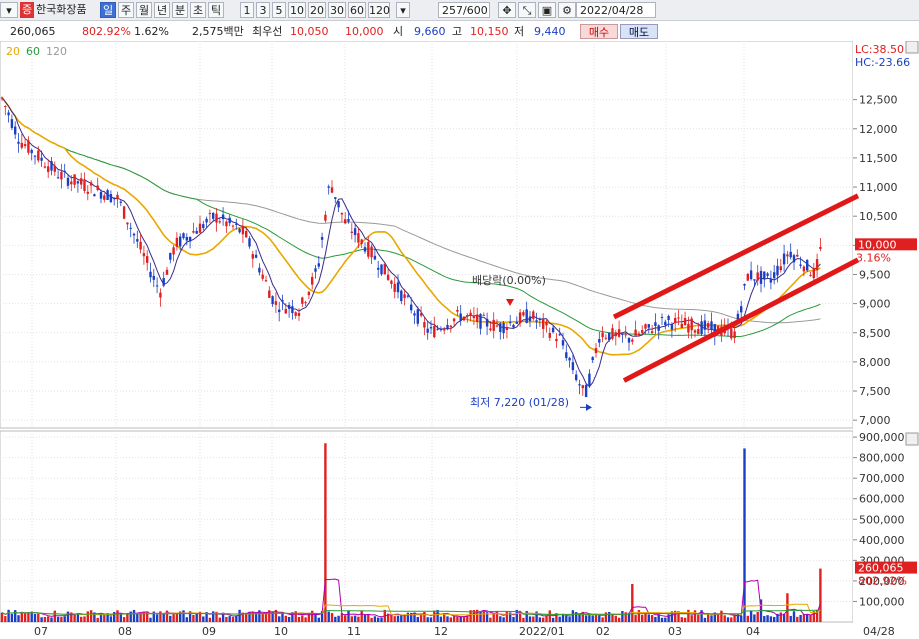 The height and width of the screenshot is (639, 919). I want to click on volume-tick-label: 800,000, so click(882, 458).